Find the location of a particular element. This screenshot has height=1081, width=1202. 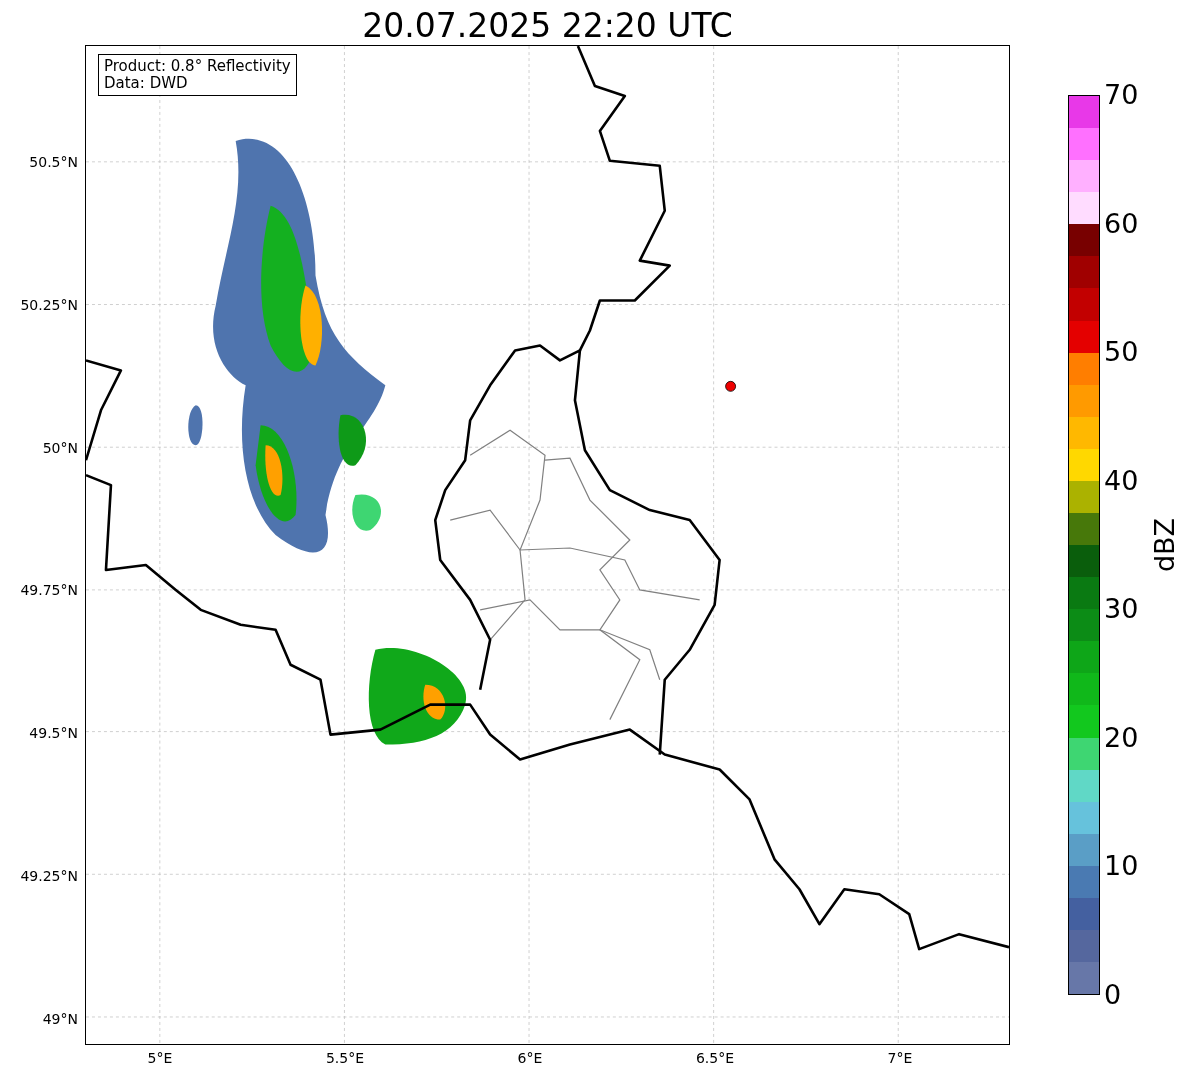

colorbar-tick-label: 40 is located at coordinates (1121, 480).